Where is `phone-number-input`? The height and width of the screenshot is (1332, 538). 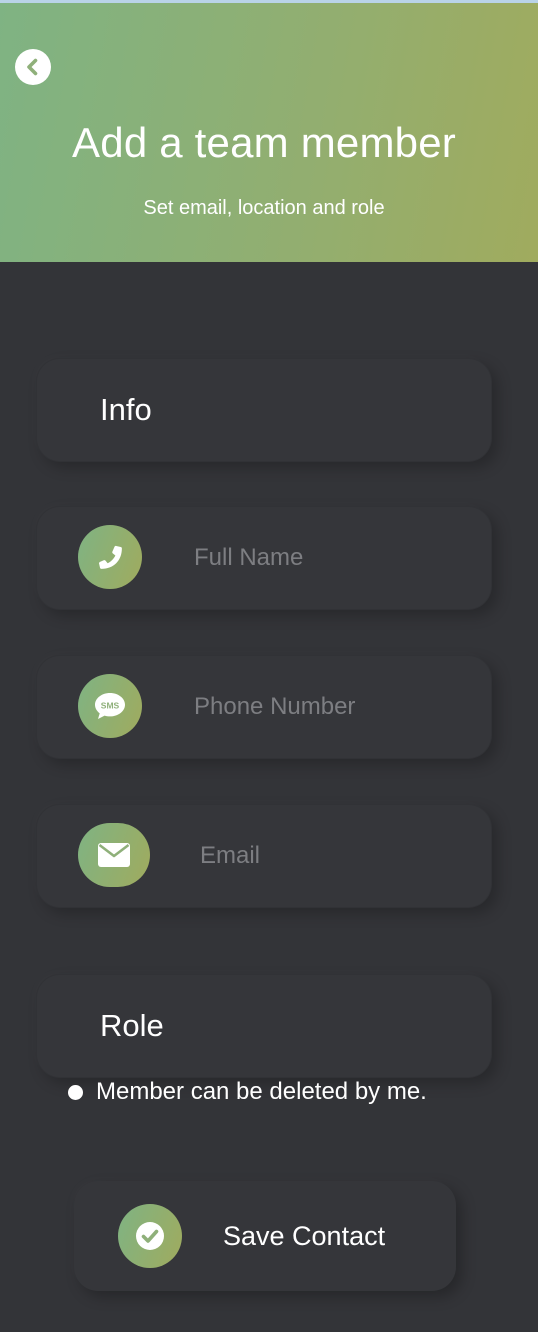 phone-number-input is located at coordinates (334, 707).